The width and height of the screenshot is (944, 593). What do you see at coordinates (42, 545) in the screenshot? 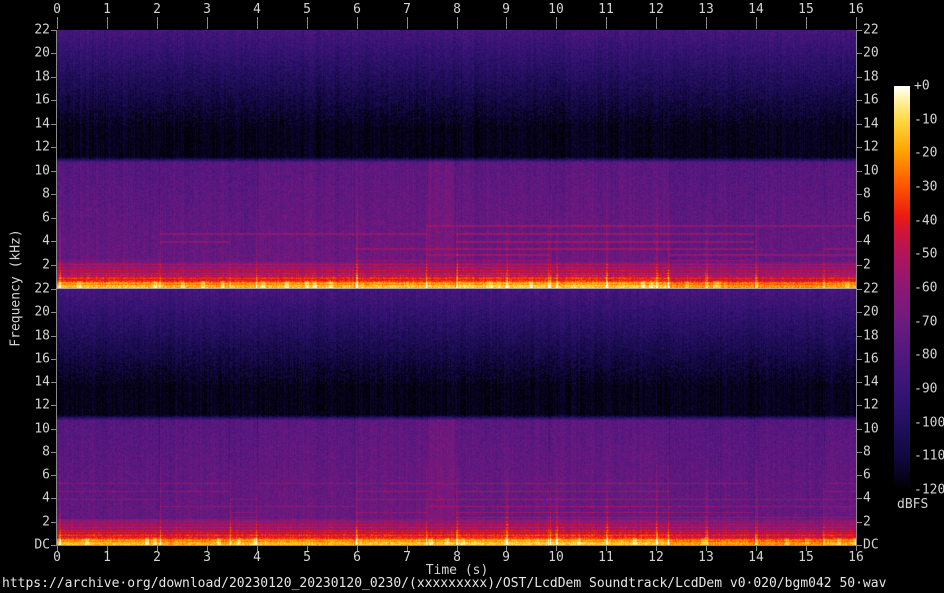
I see `freq-tick-label-left: DC` at bounding box center [42, 545].